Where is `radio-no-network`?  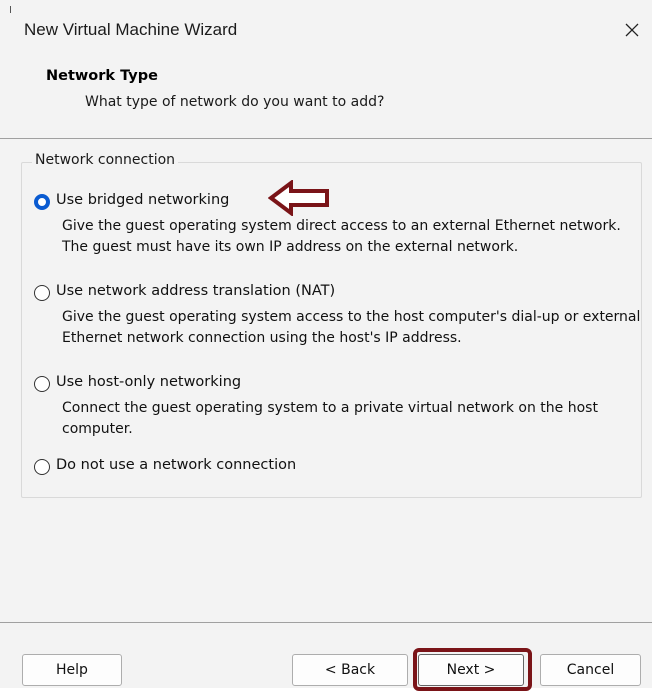 radio-no-network is located at coordinates (42, 467).